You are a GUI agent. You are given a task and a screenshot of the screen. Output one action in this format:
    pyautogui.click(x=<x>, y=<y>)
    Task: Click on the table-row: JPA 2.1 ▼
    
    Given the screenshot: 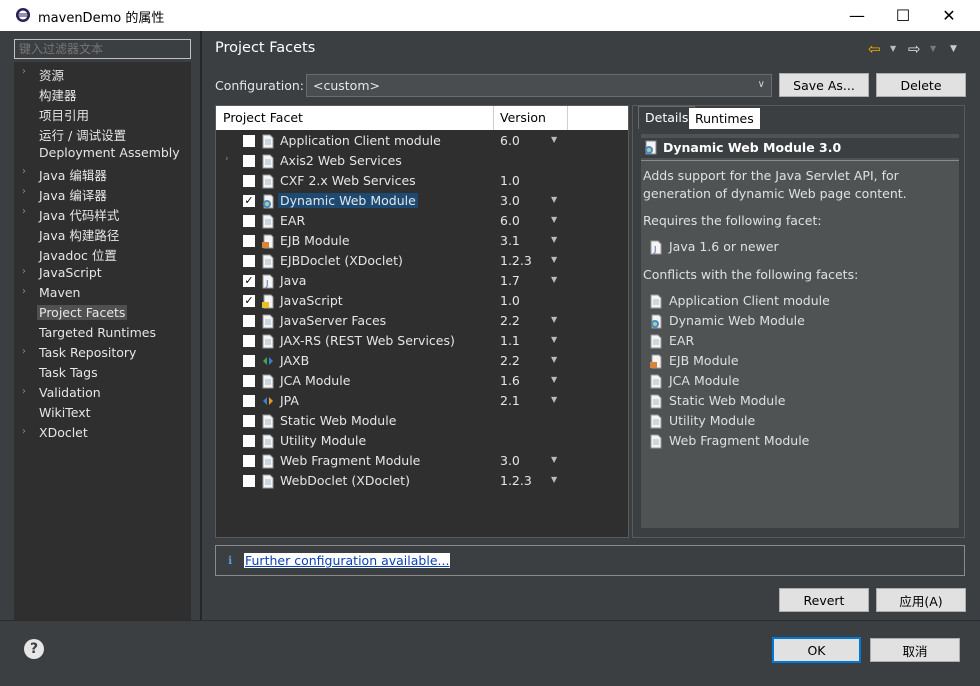 What is the action you would take?
    pyautogui.click(x=422, y=401)
    